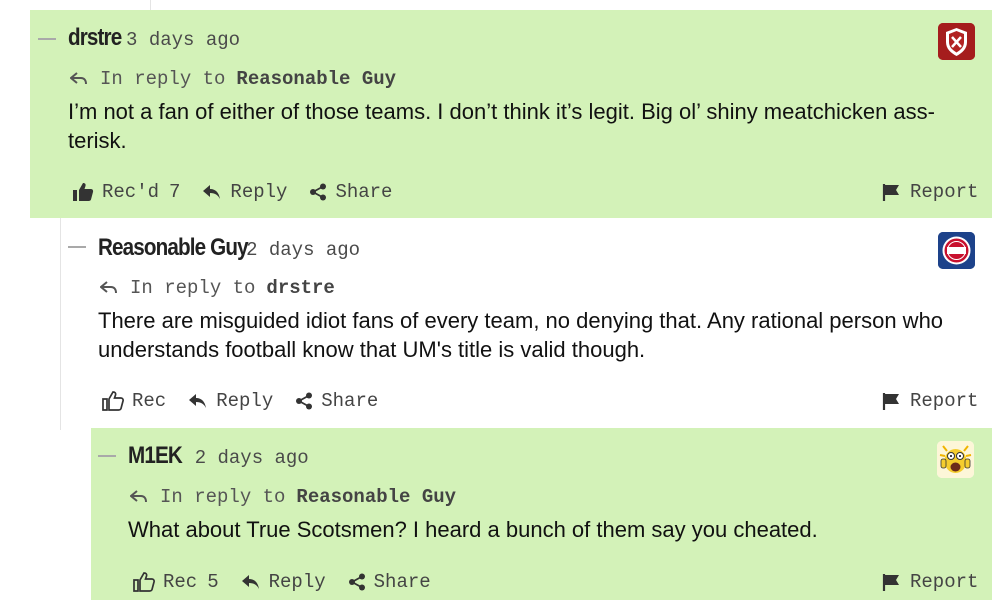 The width and height of the screenshot is (1000, 600). I want to click on rec-button: Rec, so click(134, 401).